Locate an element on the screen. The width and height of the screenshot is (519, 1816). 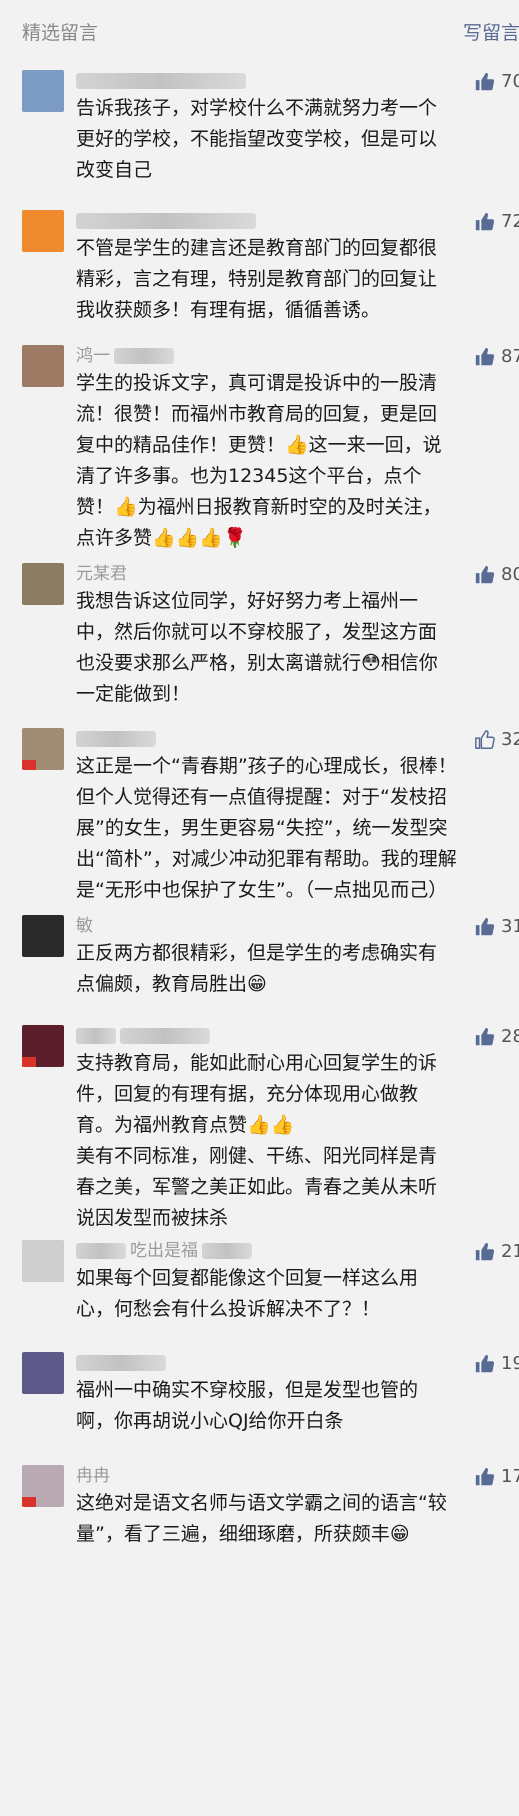
nickname-text: 冉冉 is located at coordinates (93, 1476).